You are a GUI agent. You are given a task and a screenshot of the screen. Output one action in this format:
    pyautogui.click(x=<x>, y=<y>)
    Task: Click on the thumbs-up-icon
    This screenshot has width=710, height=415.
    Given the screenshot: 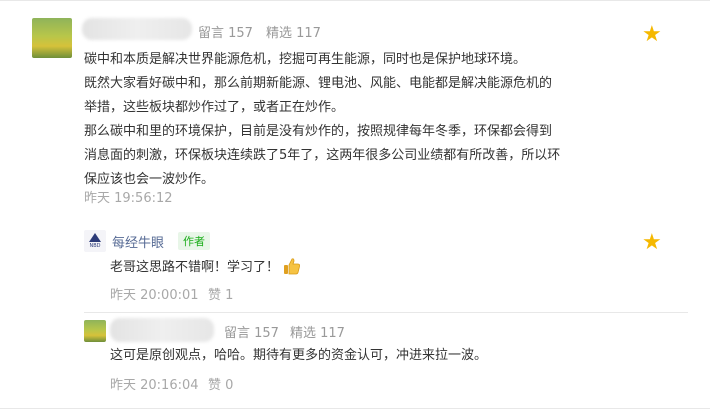 What is the action you would take?
    pyautogui.click(x=292, y=266)
    